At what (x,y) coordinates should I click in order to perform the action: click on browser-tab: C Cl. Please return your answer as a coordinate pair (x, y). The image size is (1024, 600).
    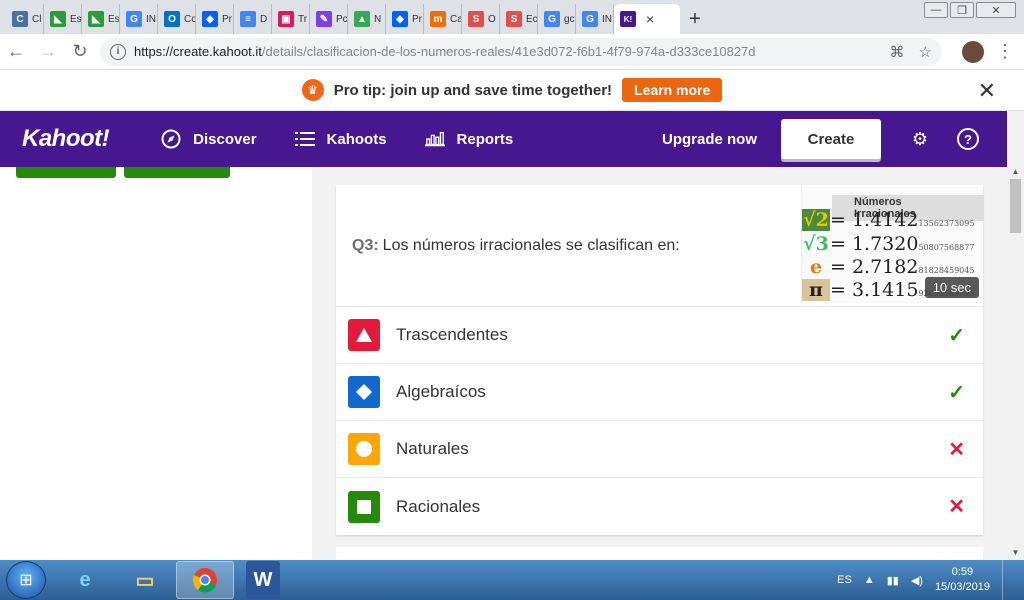
    Looking at the image, I should click on (25, 19).